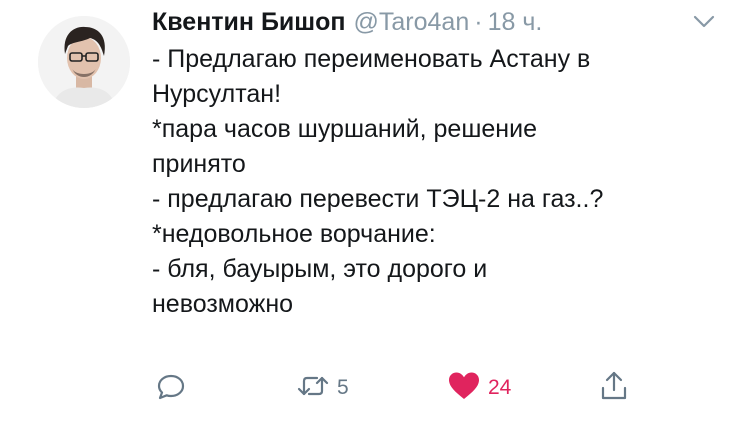  Describe the element at coordinates (217, 94) in the screenshot. I see `tweet-line: Нурсултан!` at that location.